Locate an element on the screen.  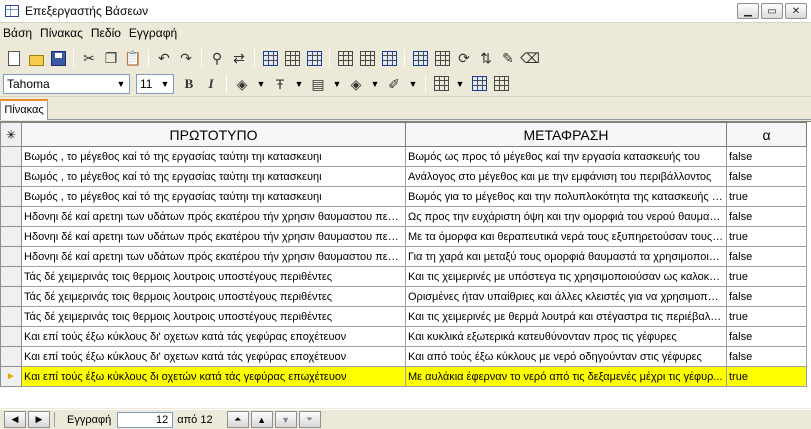
highlight-button: ✐ is located at coordinates (394, 84).